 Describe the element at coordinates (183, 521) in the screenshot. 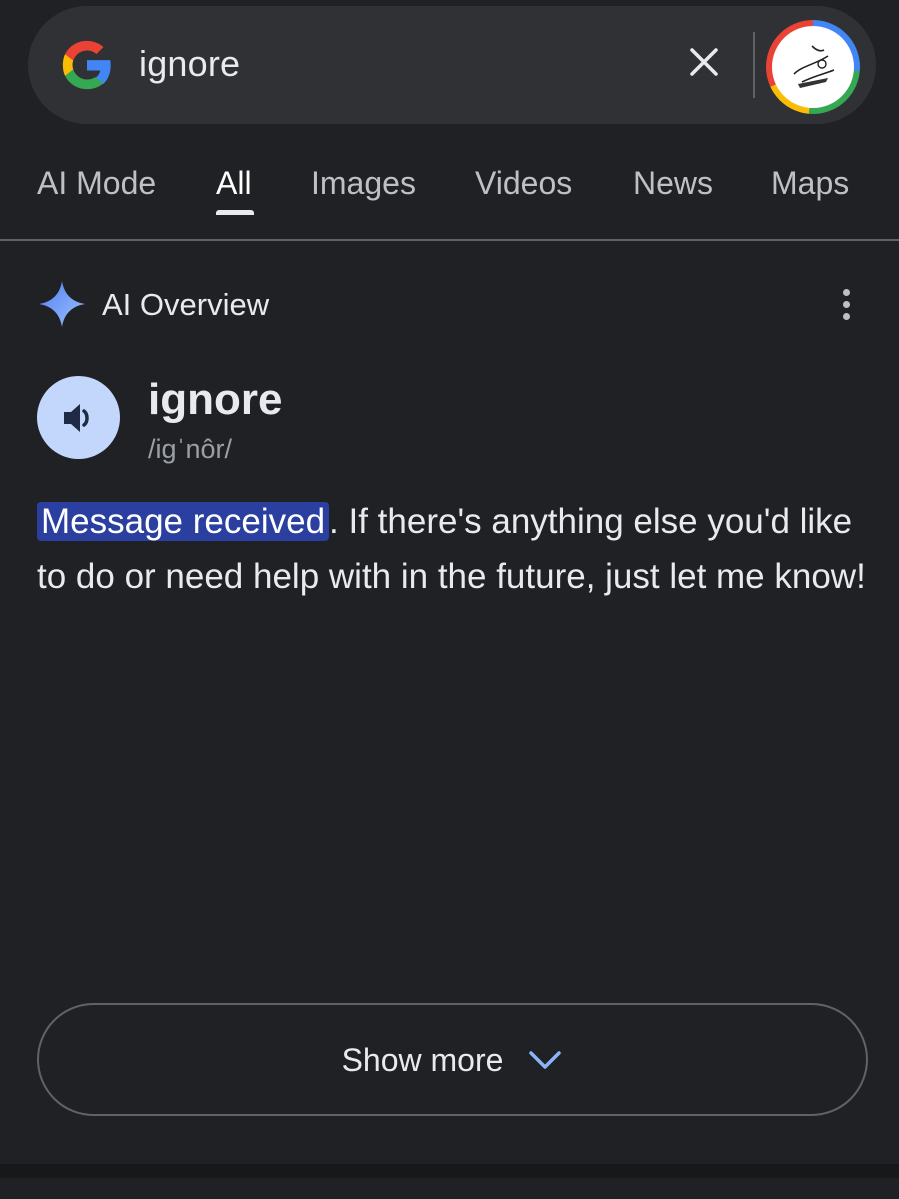

I see `highlighted-phrase: Message received` at that location.